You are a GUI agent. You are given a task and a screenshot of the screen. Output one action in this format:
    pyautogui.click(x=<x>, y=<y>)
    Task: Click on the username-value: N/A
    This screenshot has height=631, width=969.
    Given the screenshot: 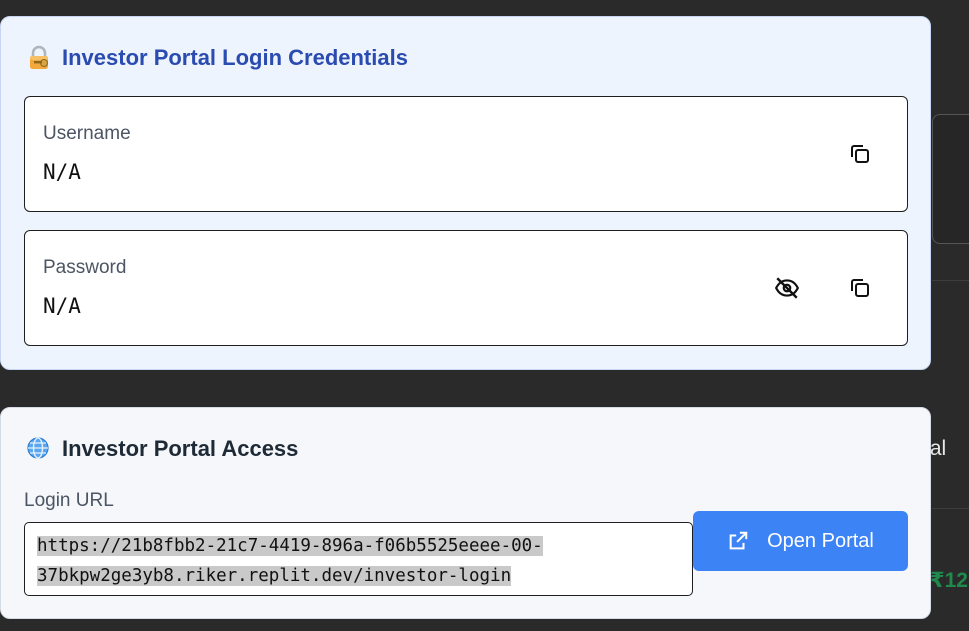 What is the action you would take?
    pyautogui.click(x=62, y=172)
    